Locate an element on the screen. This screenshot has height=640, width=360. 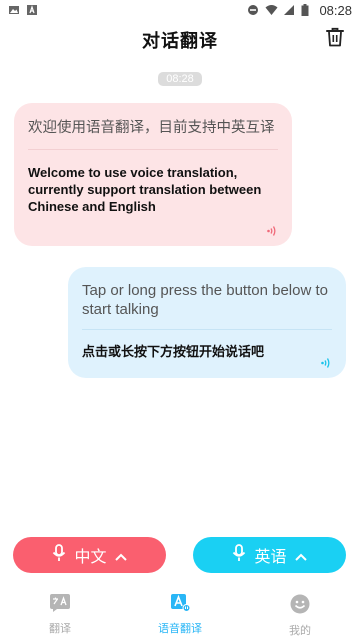
nav-item-translate: 翻译 is located at coordinates (60, 614).